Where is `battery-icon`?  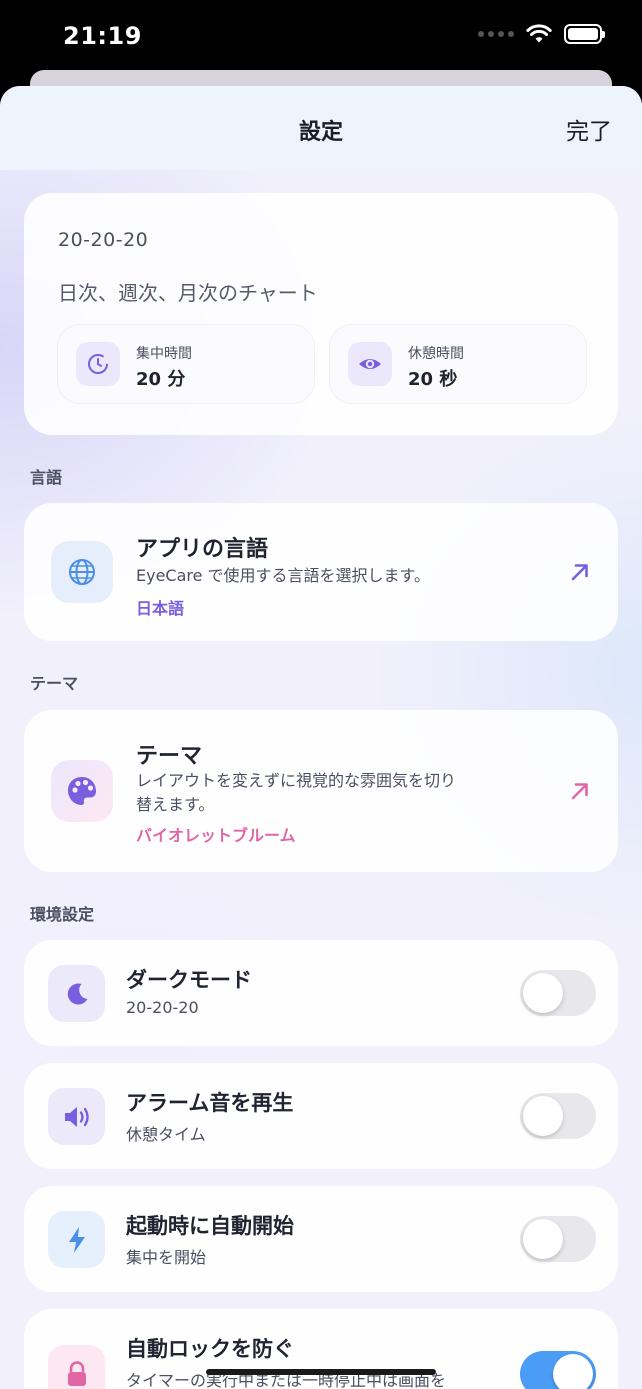 battery-icon is located at coordinates (584, 34).